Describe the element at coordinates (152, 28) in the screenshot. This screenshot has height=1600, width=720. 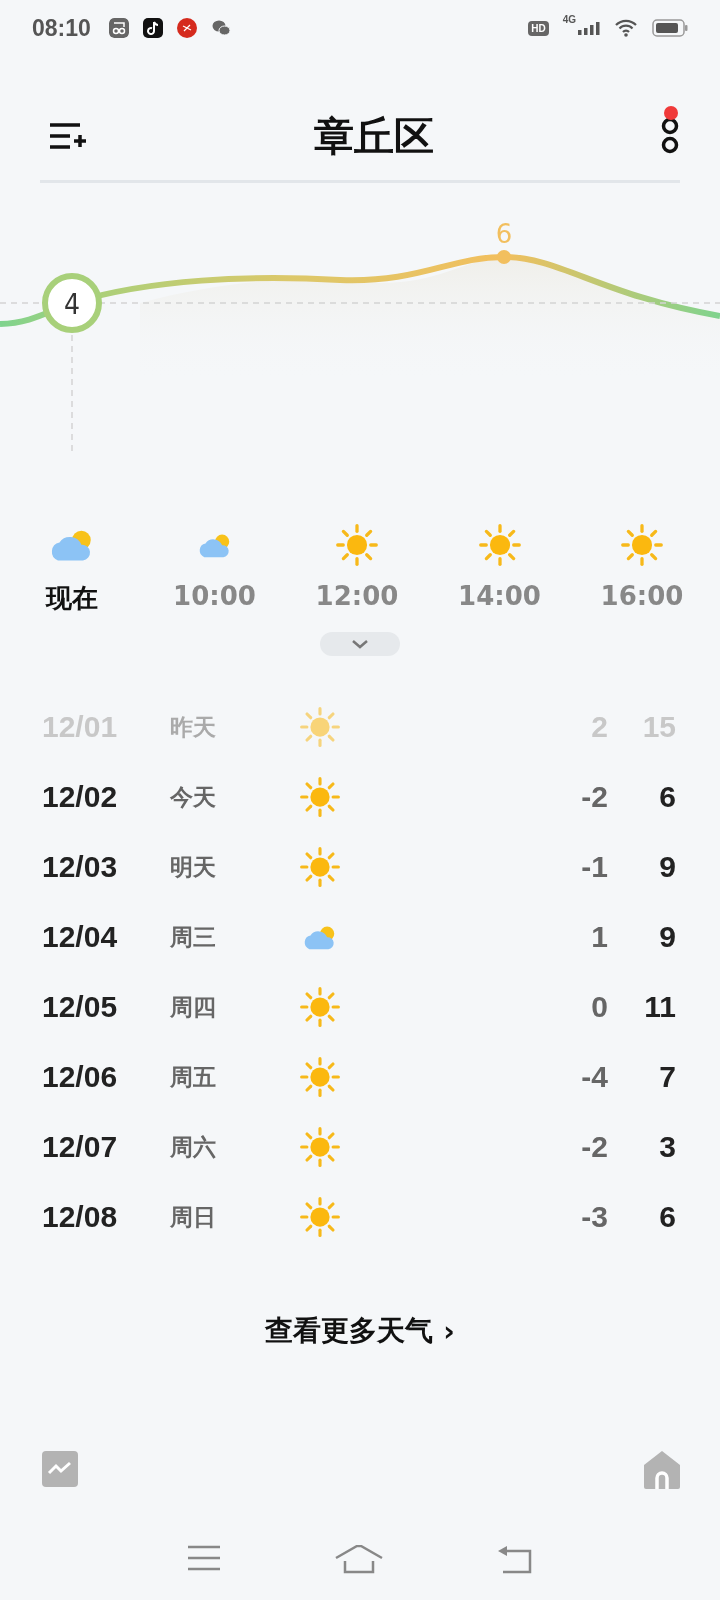
I see `music-note-app-icon` at that location.